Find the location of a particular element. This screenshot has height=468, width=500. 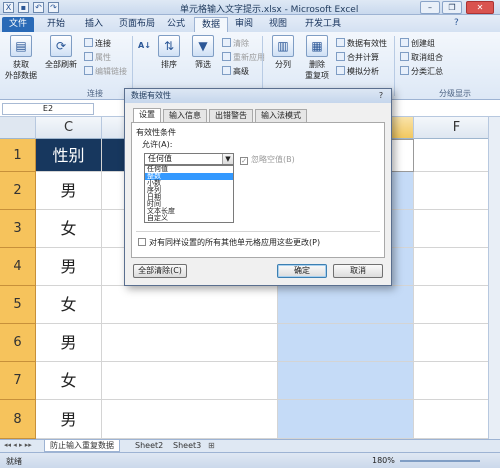

tab-error-alert: 出错警告 is located at coordinates (231, 115).